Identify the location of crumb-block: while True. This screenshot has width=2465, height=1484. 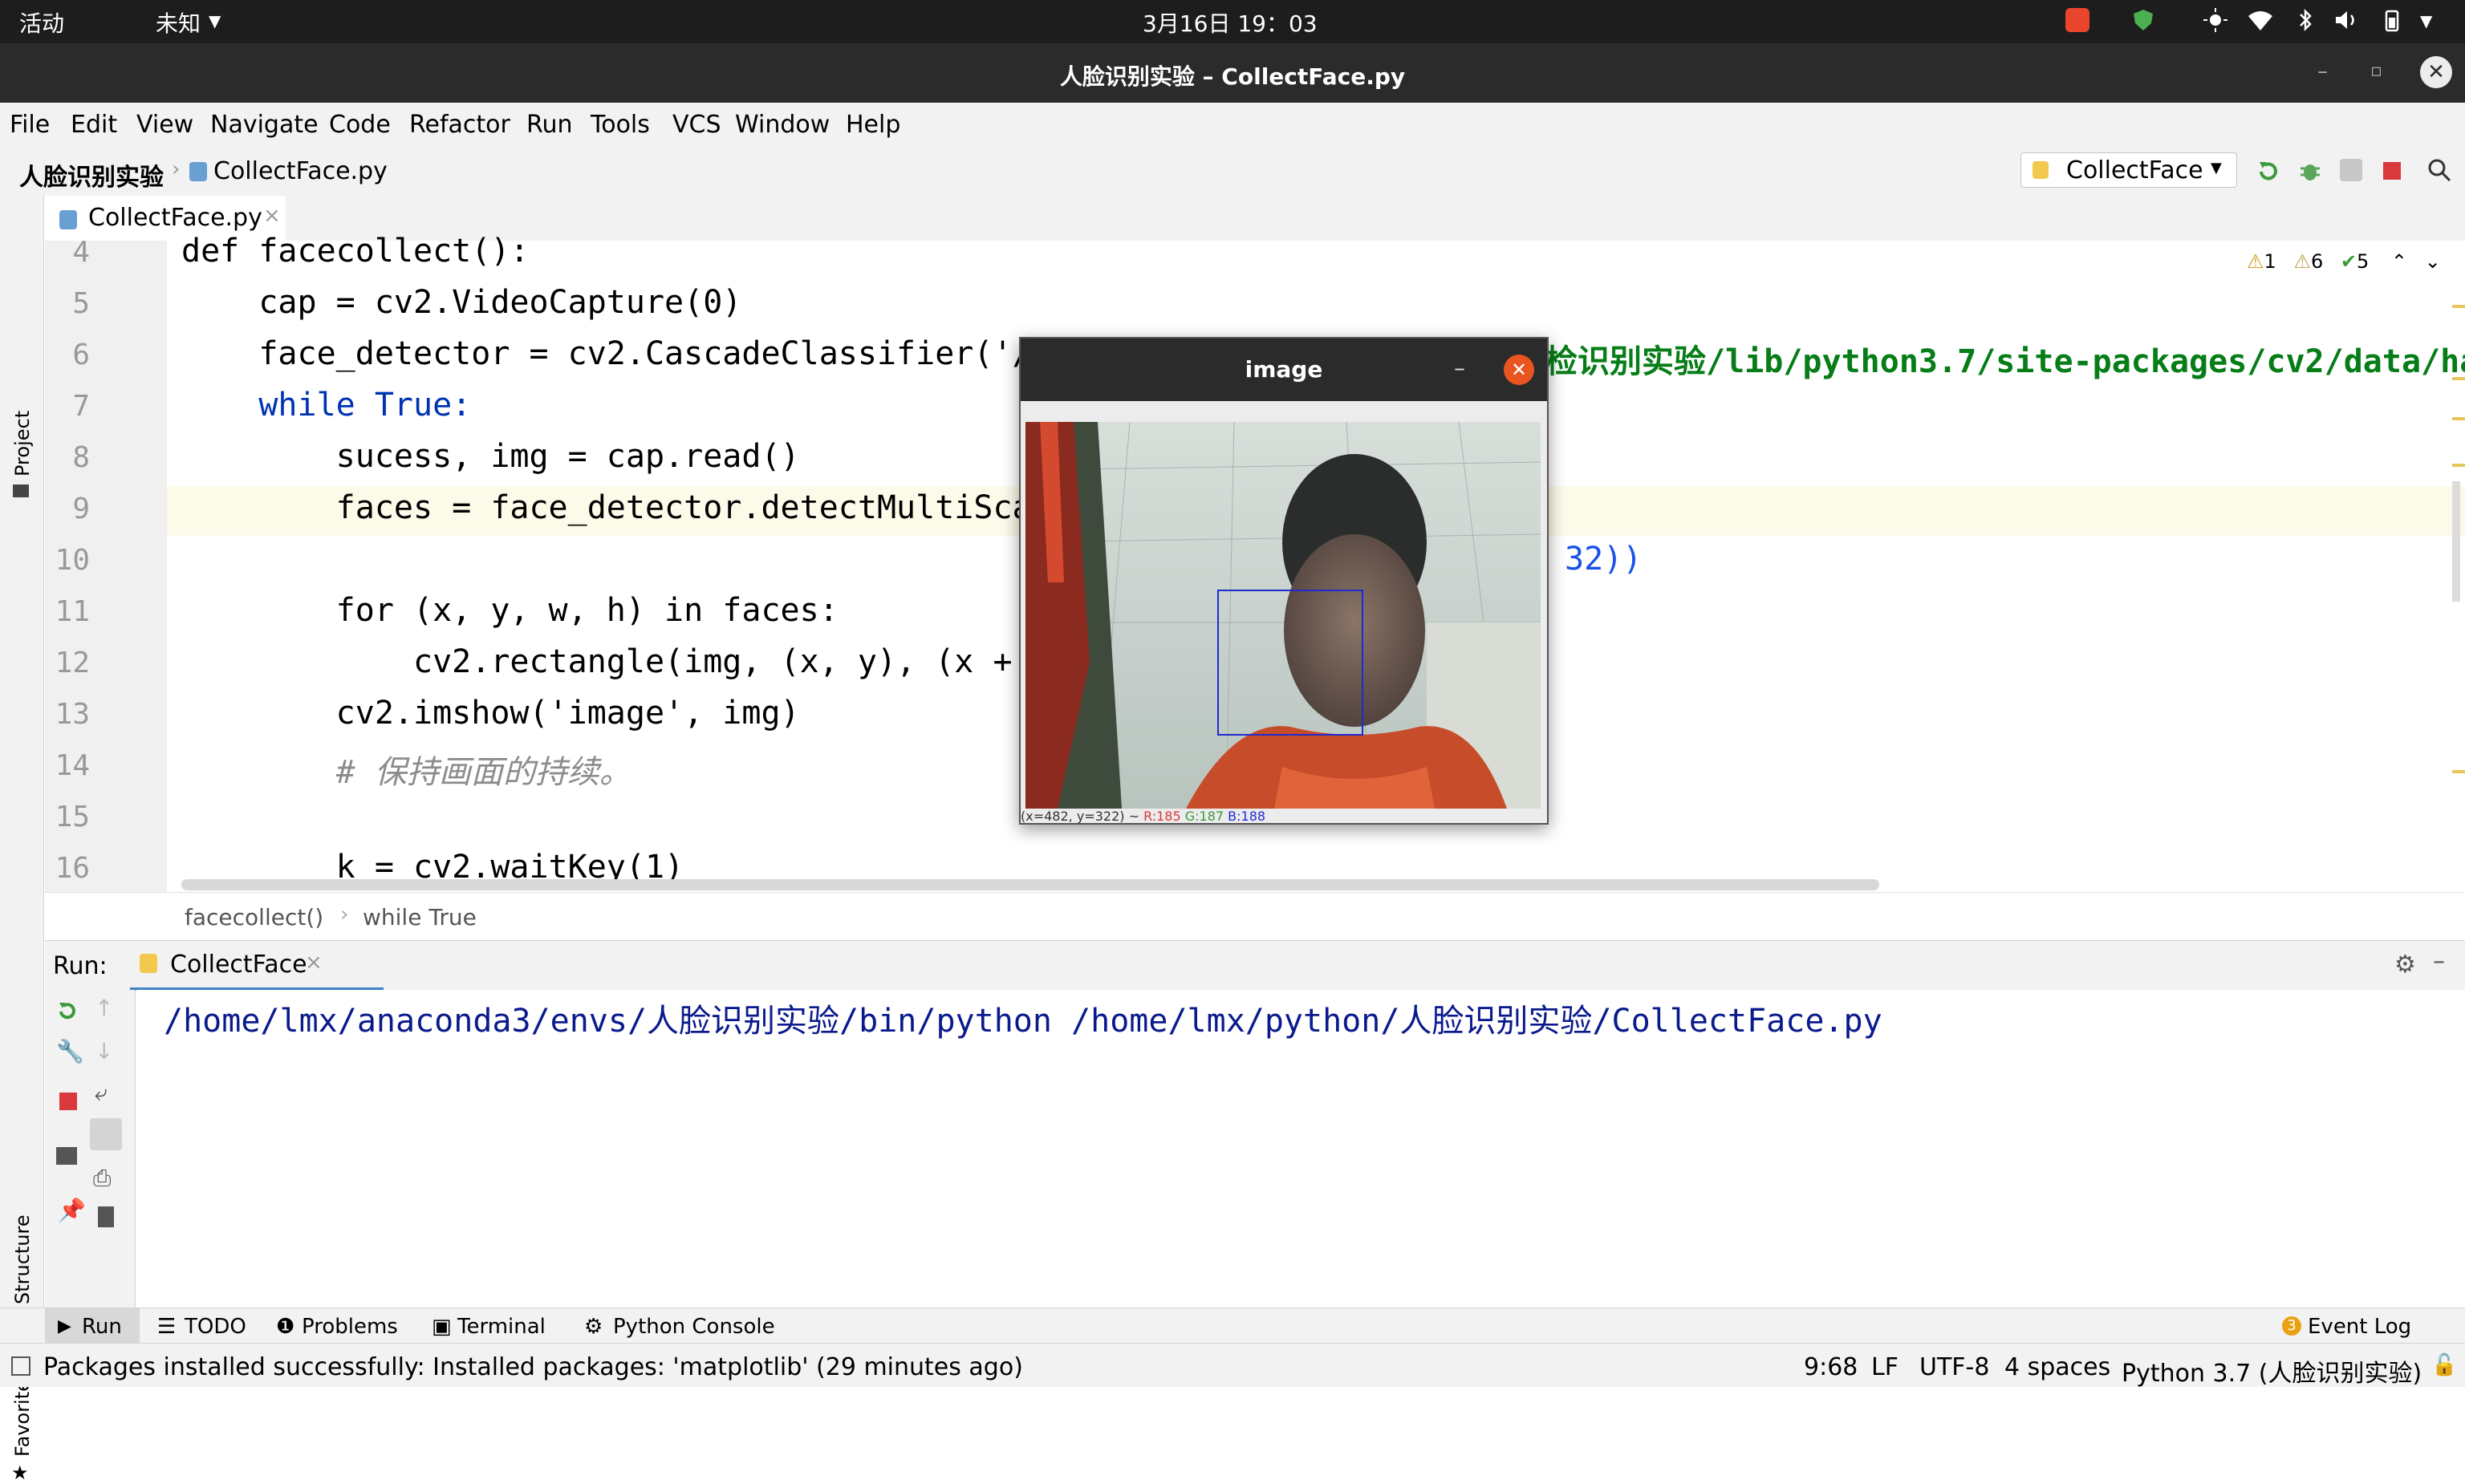
(420, 918).